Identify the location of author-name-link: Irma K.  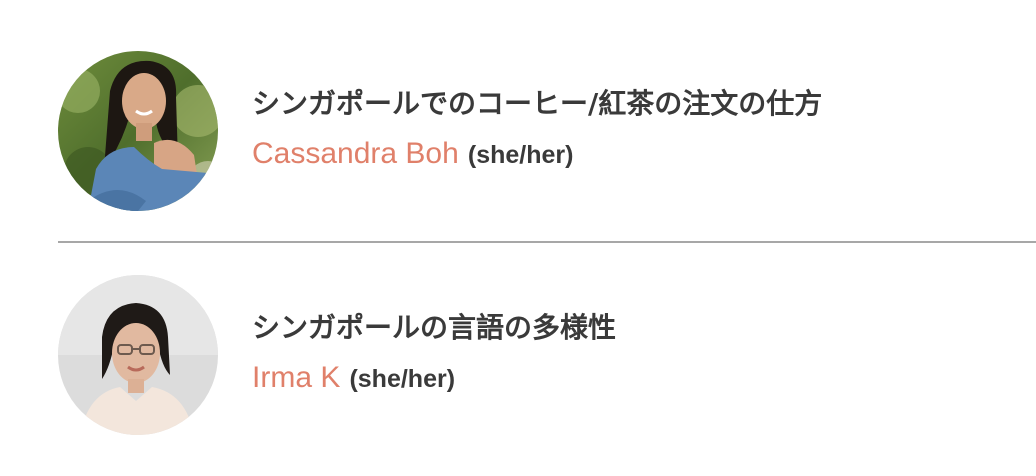
(296, 377).